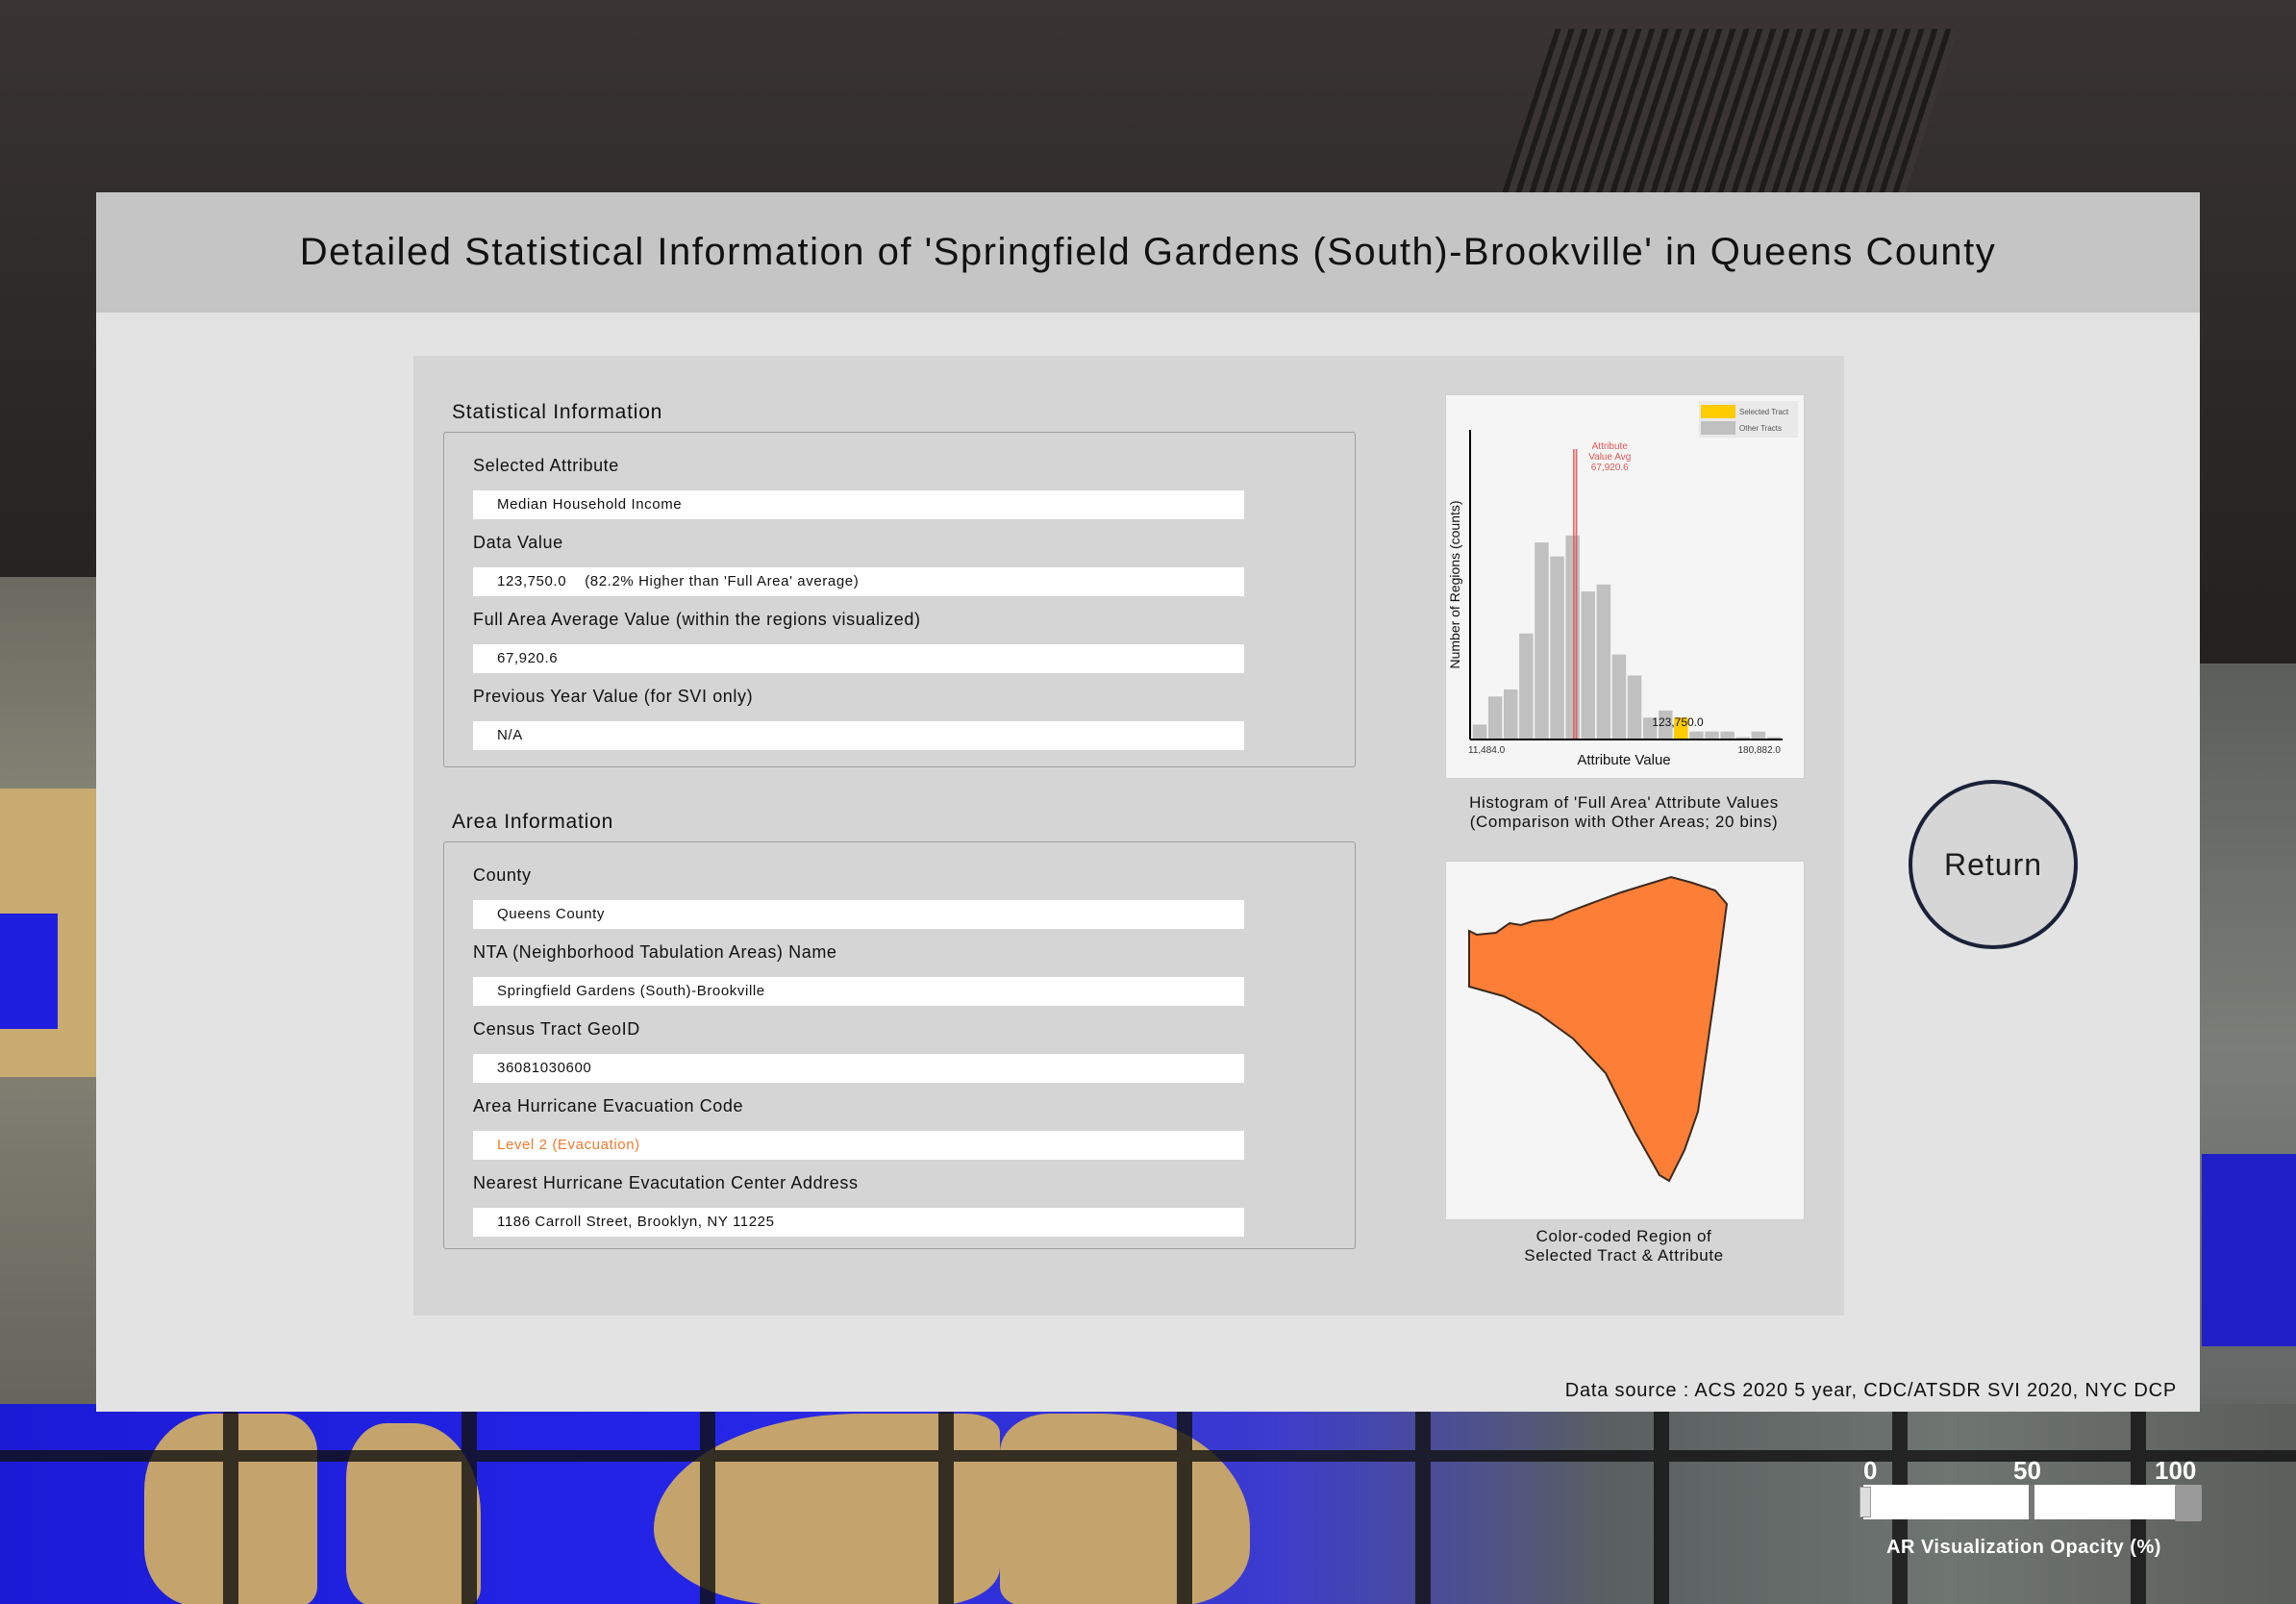 The image size is (2296, 1604). Describe the element at coordinates (533, 822) in the screenshot. I see `area-section-title: Area Information` at that location.